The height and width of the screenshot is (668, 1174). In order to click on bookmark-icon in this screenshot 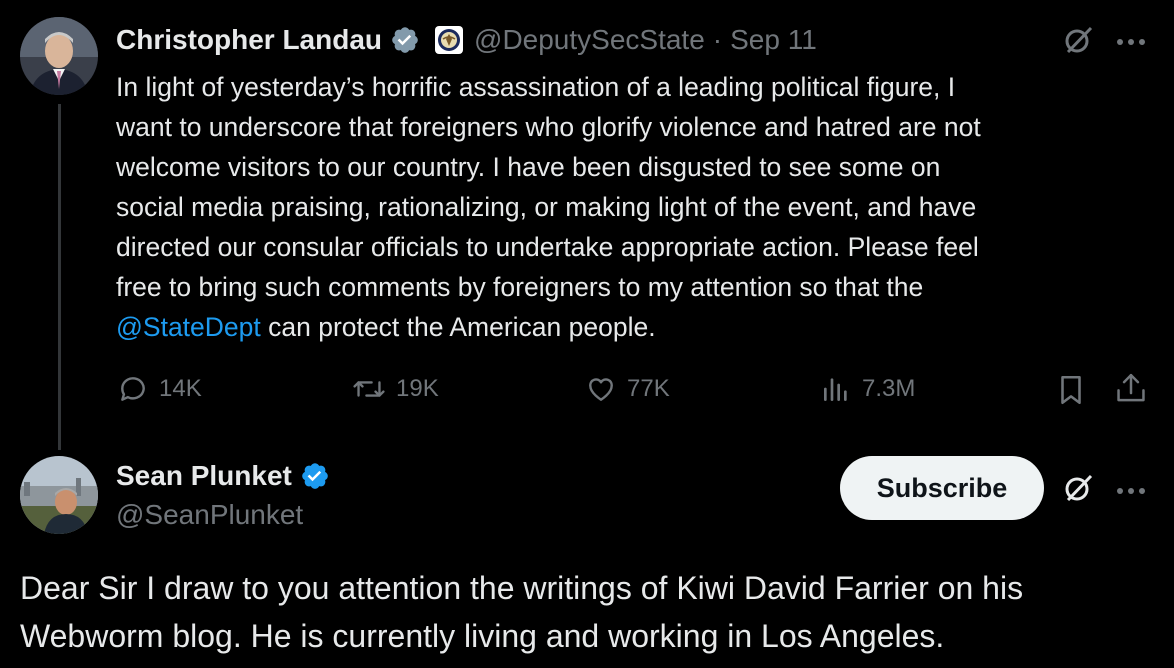, I will do `click(1071, 392)`.